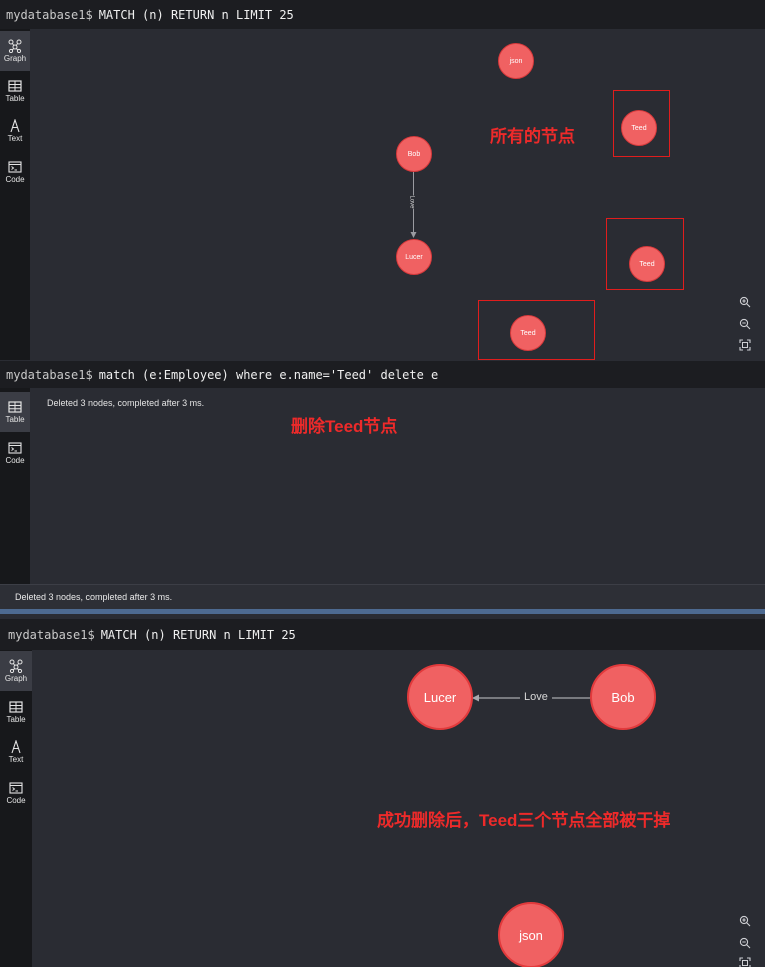  I want to click on result-message: Deleted 3 nodes, completed after 3 ms., so click(126, 403).